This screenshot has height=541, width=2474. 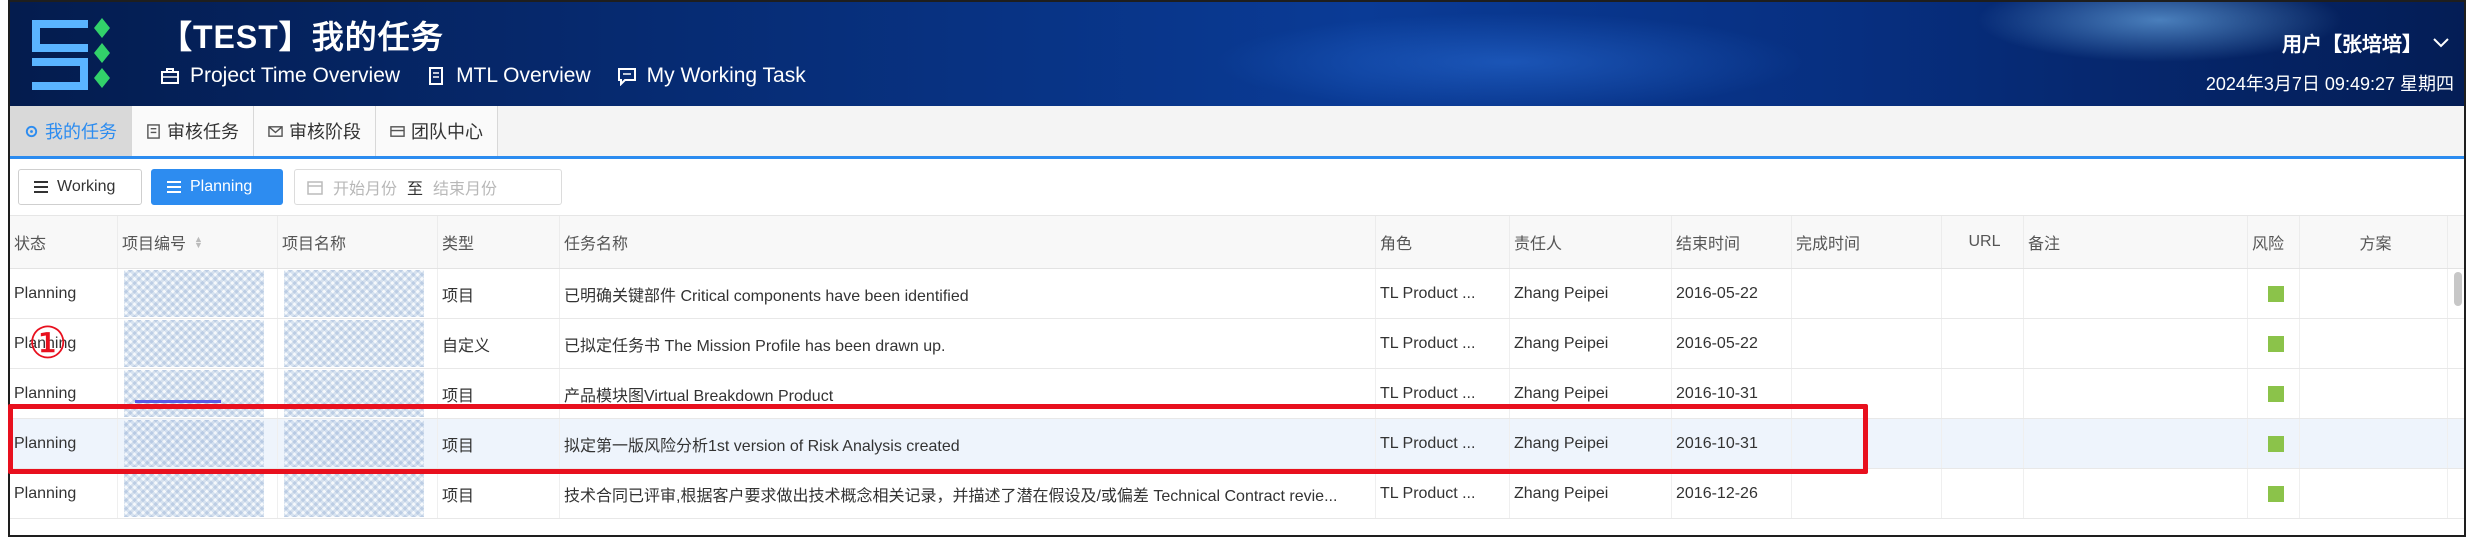 I want to click on calendar-icon, so click(x=315, y=188).